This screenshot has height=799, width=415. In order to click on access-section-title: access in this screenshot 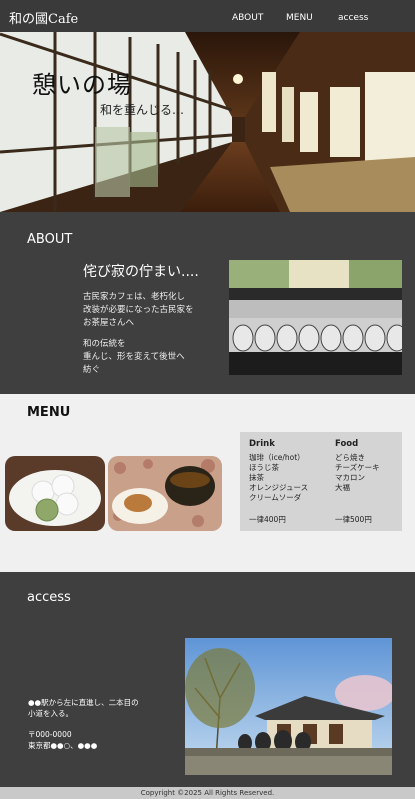, I will do `click(49, 597)`.